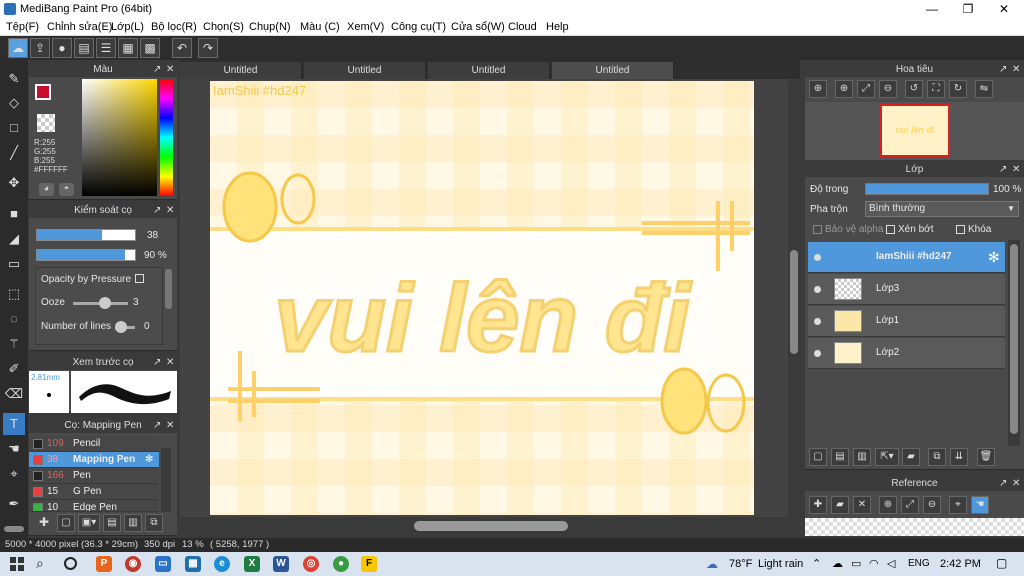  What do you see at coordinates (837, 563) in the screenshot?
I see `cloud-tray-icon: ☁` at bounding box center [837, 563].